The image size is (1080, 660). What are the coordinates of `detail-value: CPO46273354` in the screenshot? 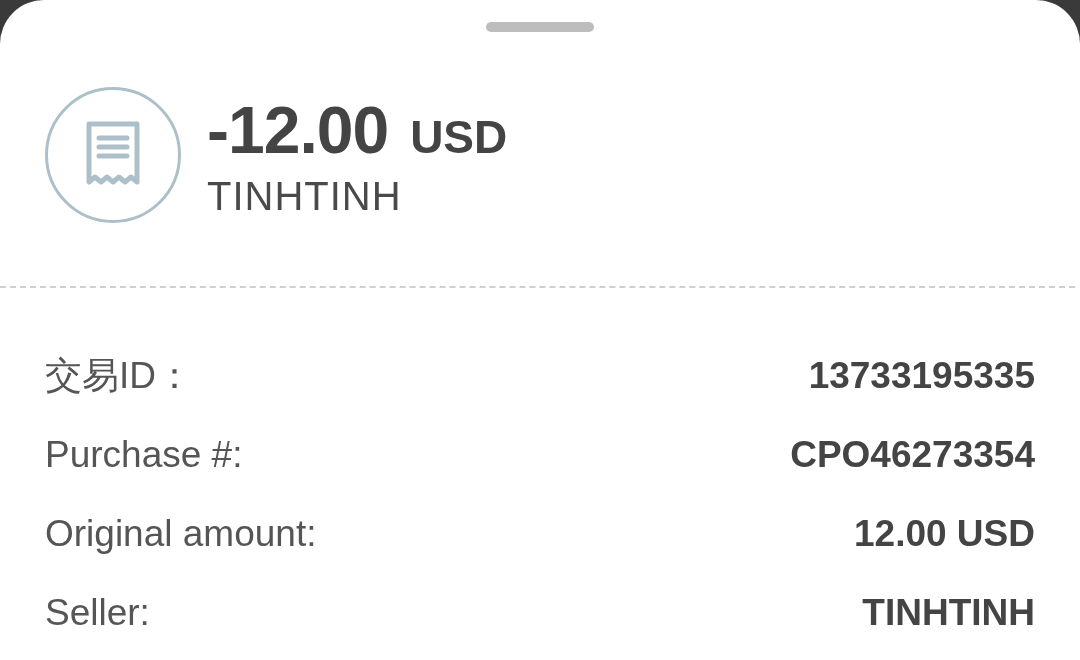 It's located at (912, 454).